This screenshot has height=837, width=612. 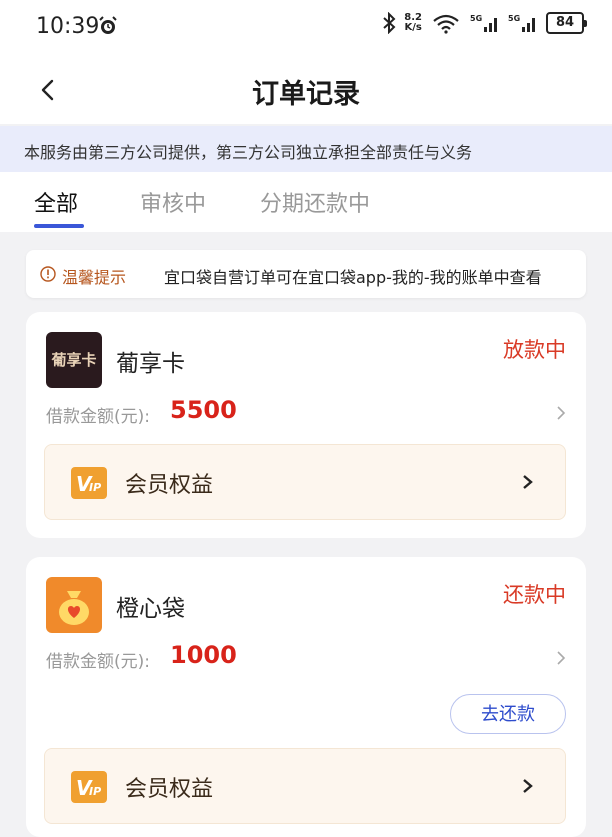 I want to click on product-logo, so click(x=74, y=605).